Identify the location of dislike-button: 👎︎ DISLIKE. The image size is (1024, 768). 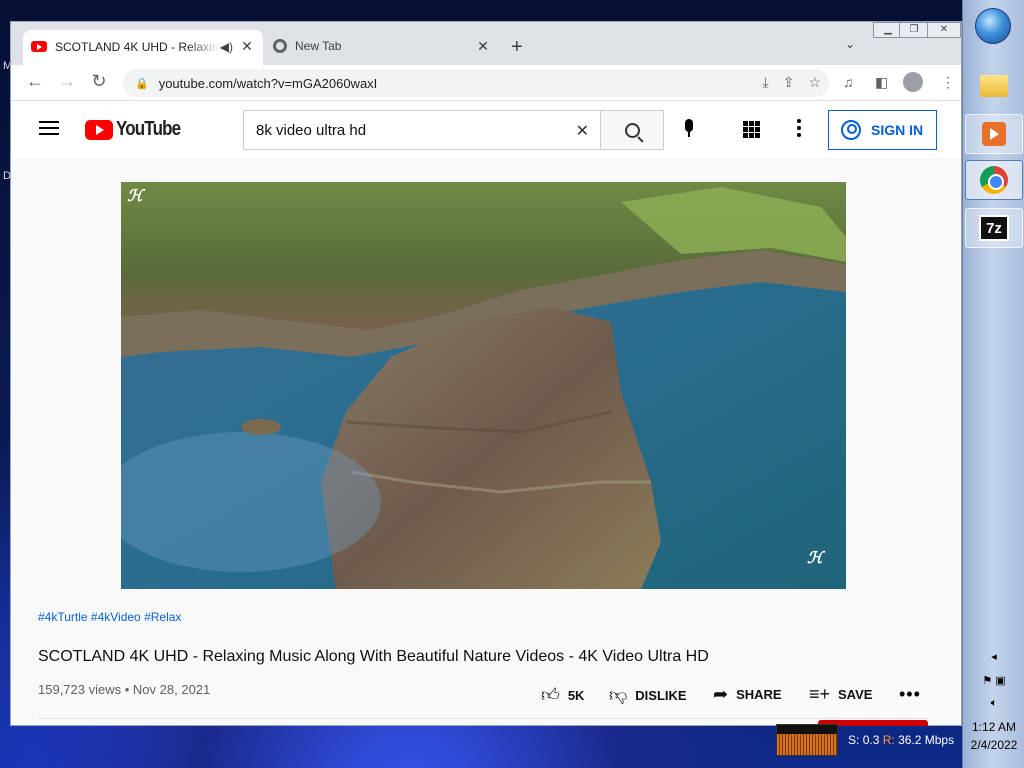
(648, 695).